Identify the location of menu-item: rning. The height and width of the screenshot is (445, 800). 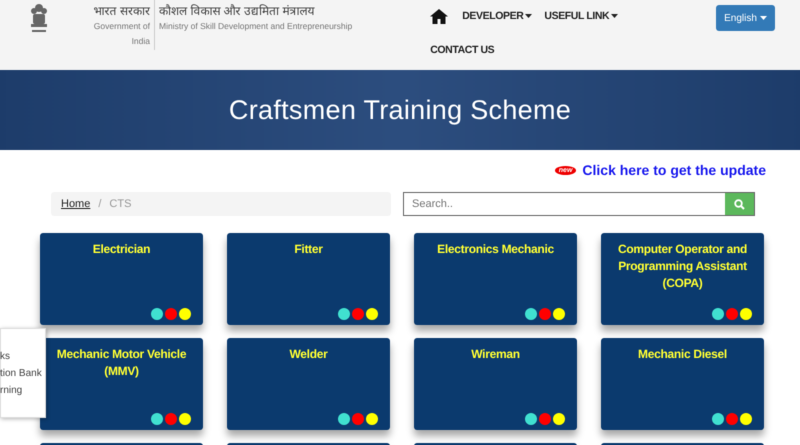
(11, 390).